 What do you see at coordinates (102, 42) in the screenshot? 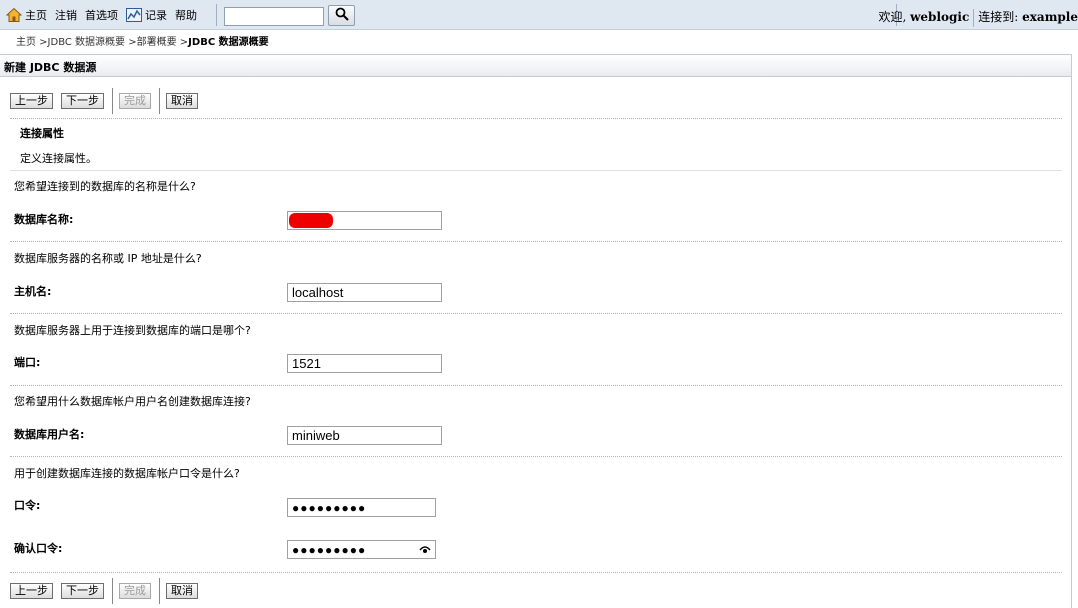
I see `breadcrumb-path: 主页 >JDBC 数据源概要 >部署概要 >` at bounding box center [102, 42].